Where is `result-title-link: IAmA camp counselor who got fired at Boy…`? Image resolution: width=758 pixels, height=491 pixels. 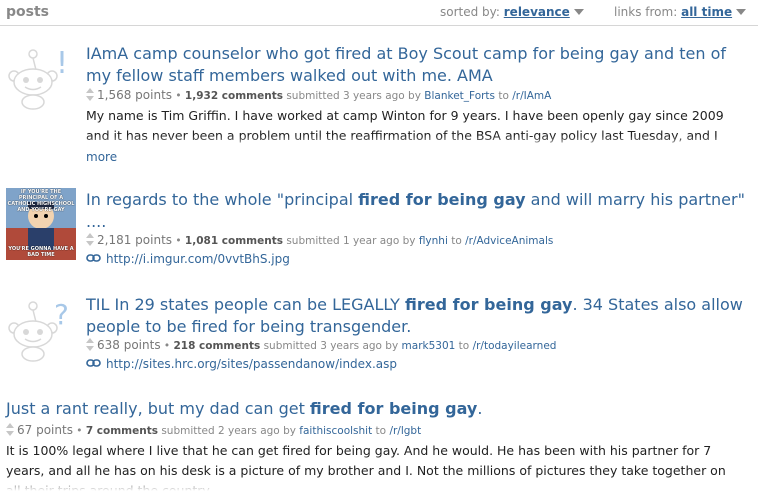
result-title-link: IAmA camp counselor who got fired at Boy… is located at coordinates (416, 65).